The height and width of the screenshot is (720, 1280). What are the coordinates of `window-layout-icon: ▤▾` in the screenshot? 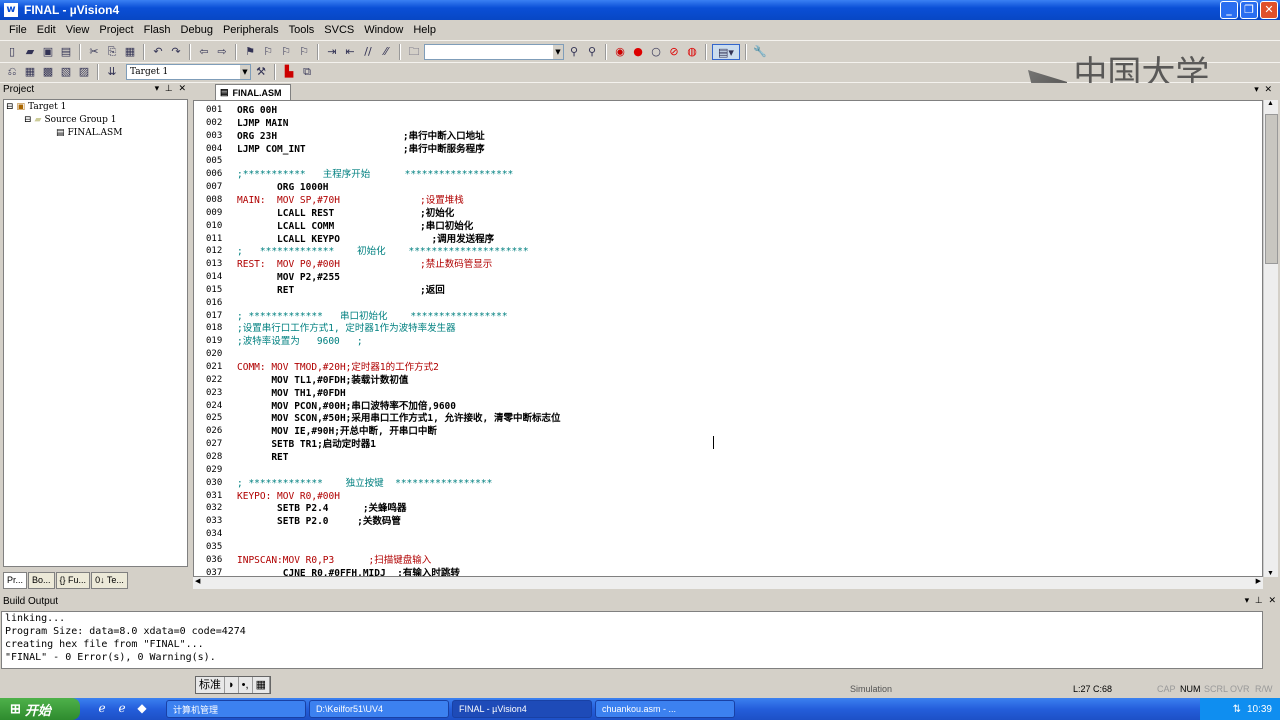 It's located at (726, 51).